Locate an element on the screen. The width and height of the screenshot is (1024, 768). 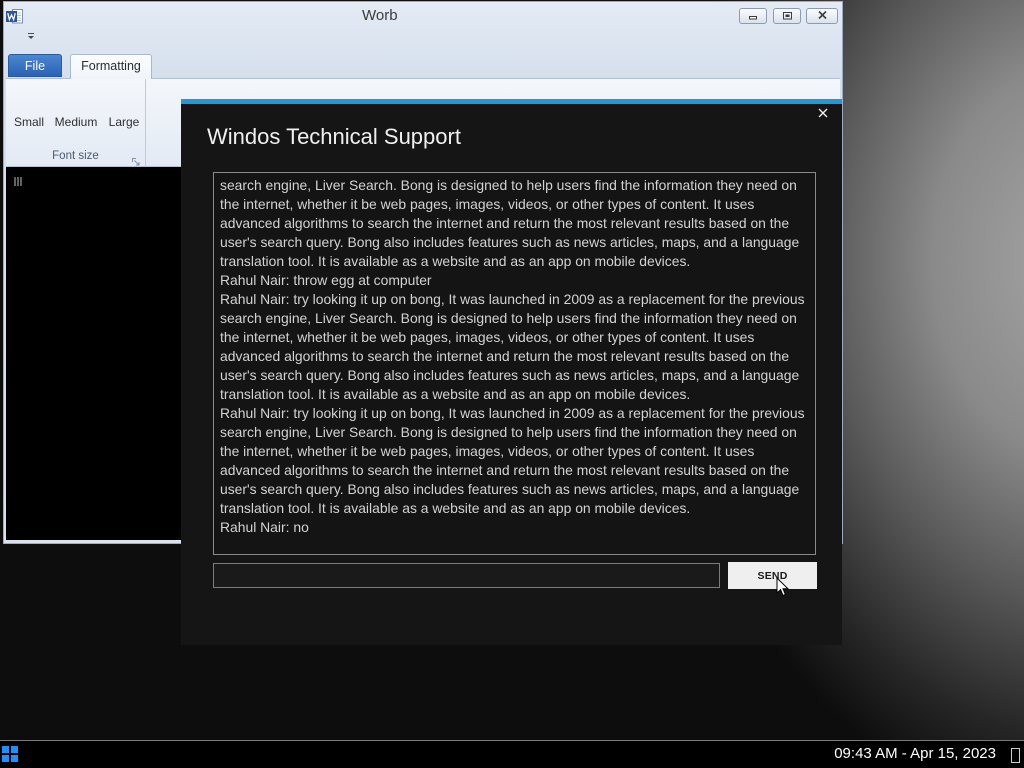
show-desktop-icon is located at coordinates (1015, 755).